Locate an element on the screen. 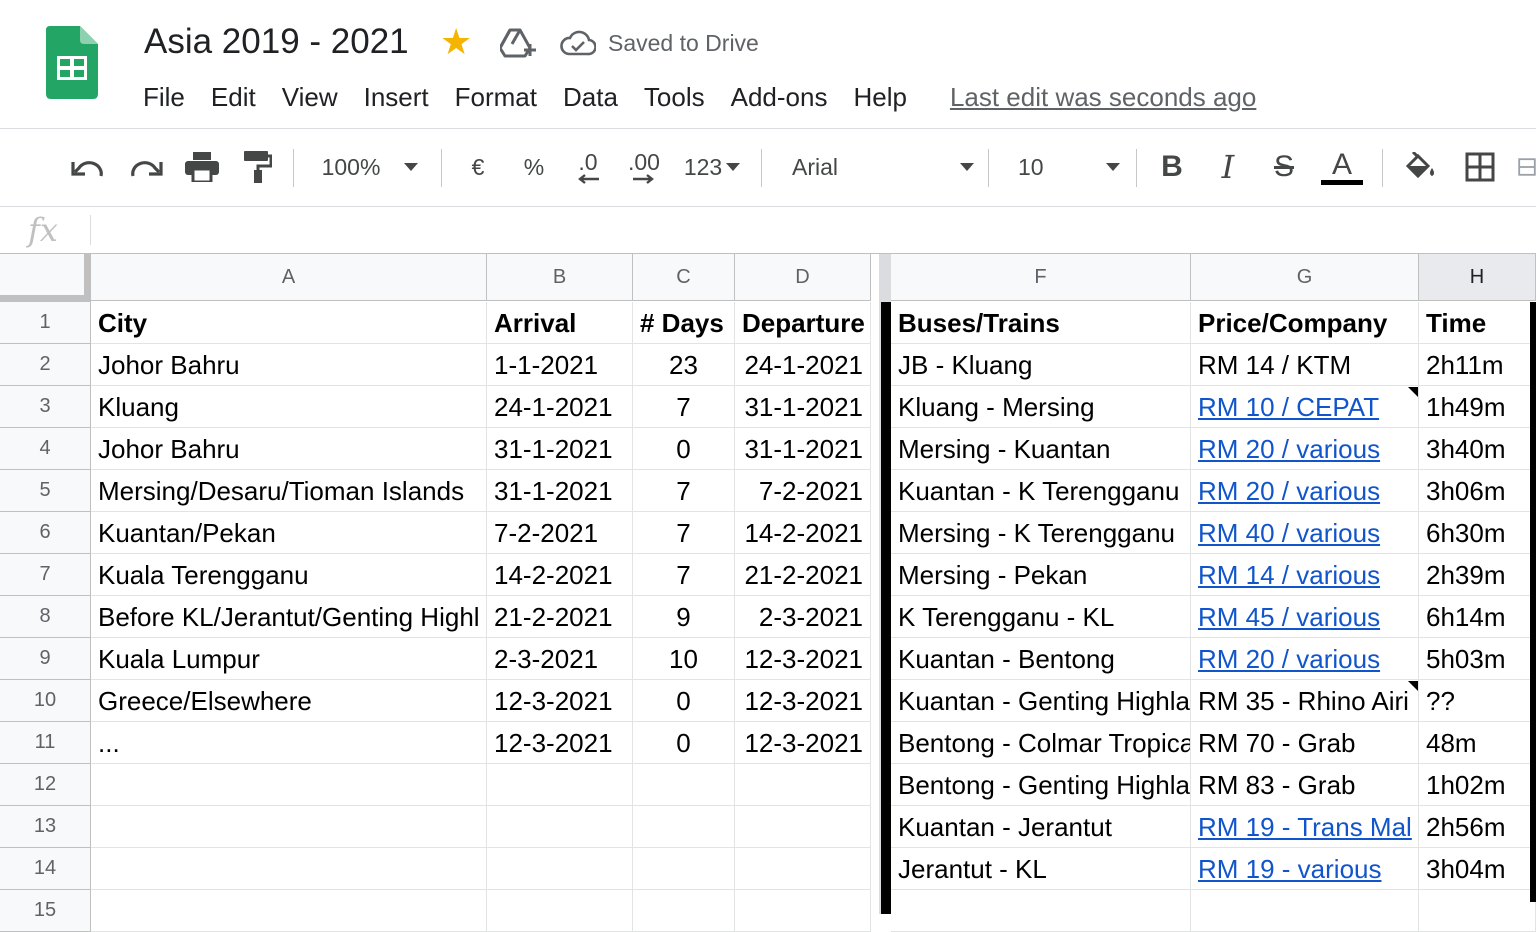 The image size is (1536, 932). paint-format-button is located at coordinates (258, 167).